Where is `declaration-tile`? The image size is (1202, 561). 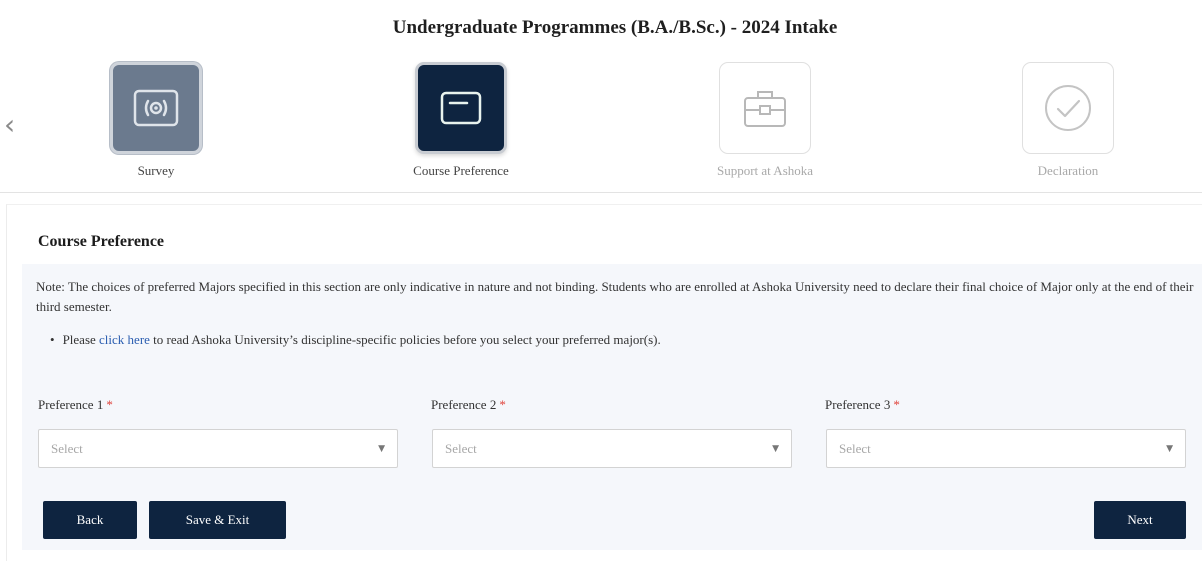 declaration-tile is located at coordinates (1068, 108).